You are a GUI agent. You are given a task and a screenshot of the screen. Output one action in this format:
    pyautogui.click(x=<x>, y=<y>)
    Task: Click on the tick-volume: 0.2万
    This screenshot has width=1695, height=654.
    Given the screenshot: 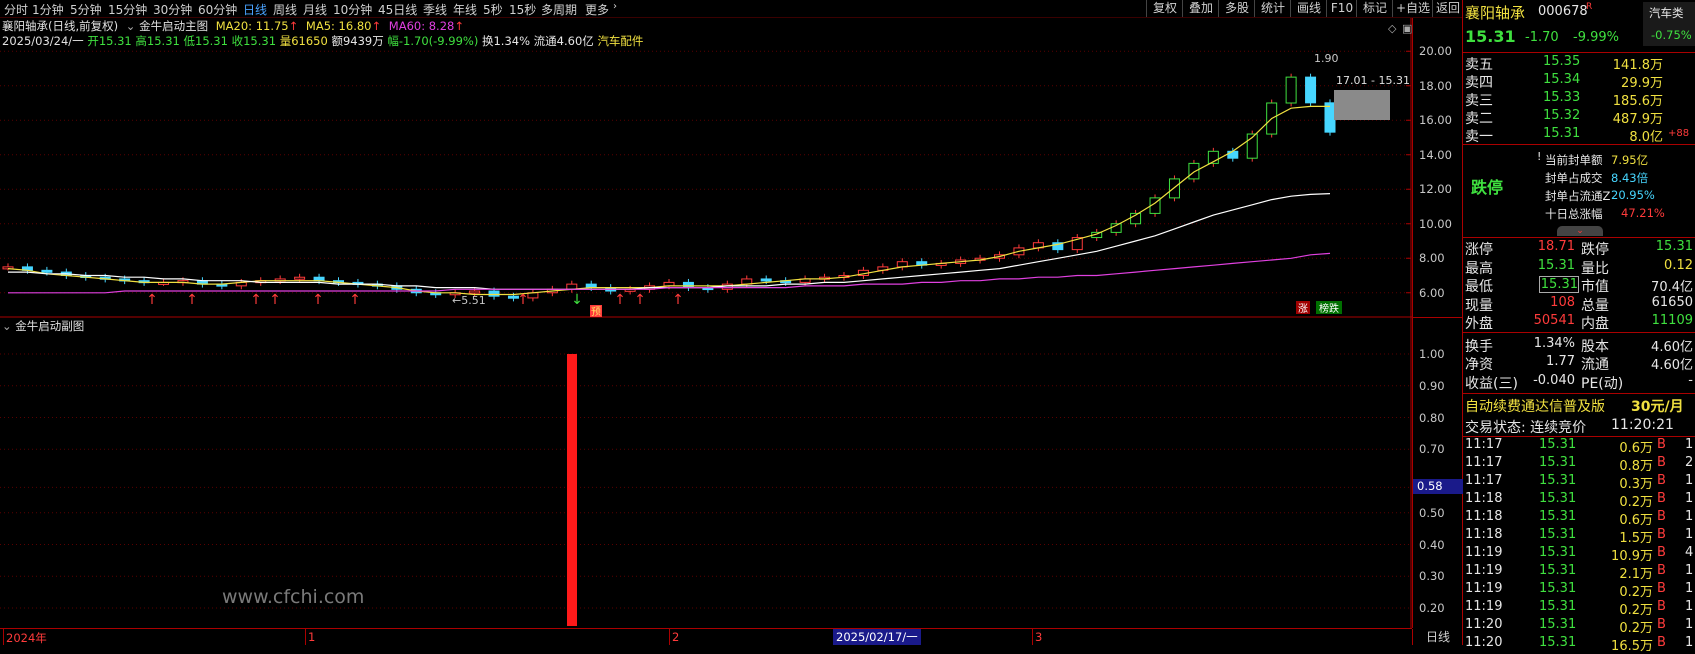 What is the action you would take?
    pyautogui.click(x=1636, y=628)
    